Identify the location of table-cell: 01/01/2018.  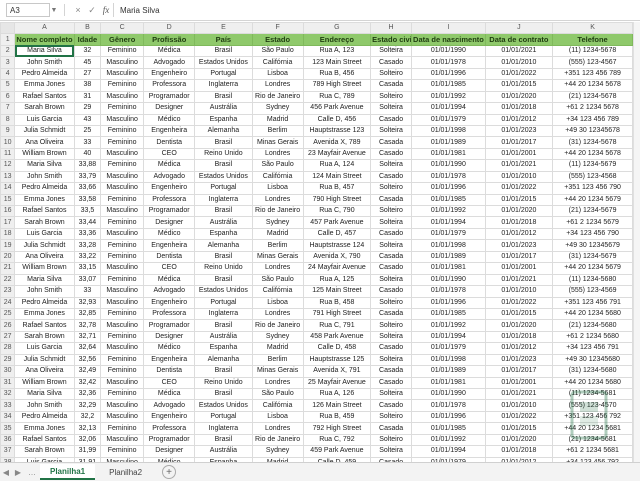
(519, 451).